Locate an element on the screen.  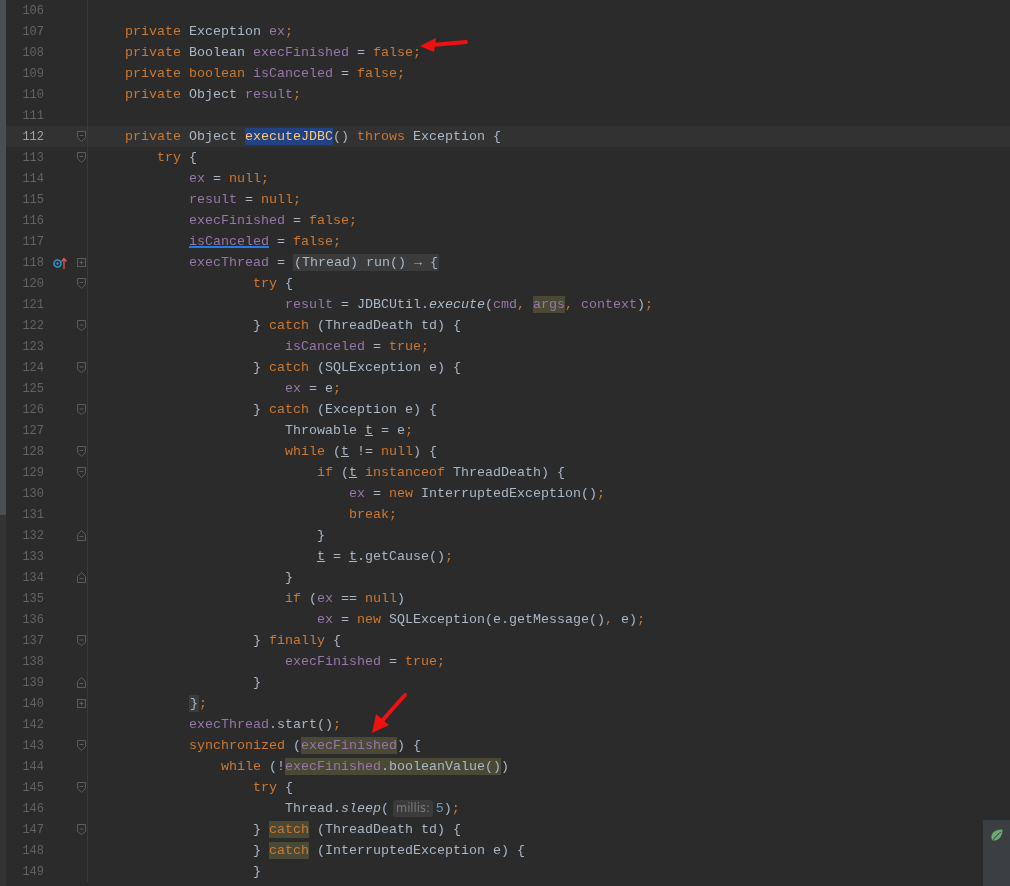
line-number: 148 is located at coordinates (32, 850).